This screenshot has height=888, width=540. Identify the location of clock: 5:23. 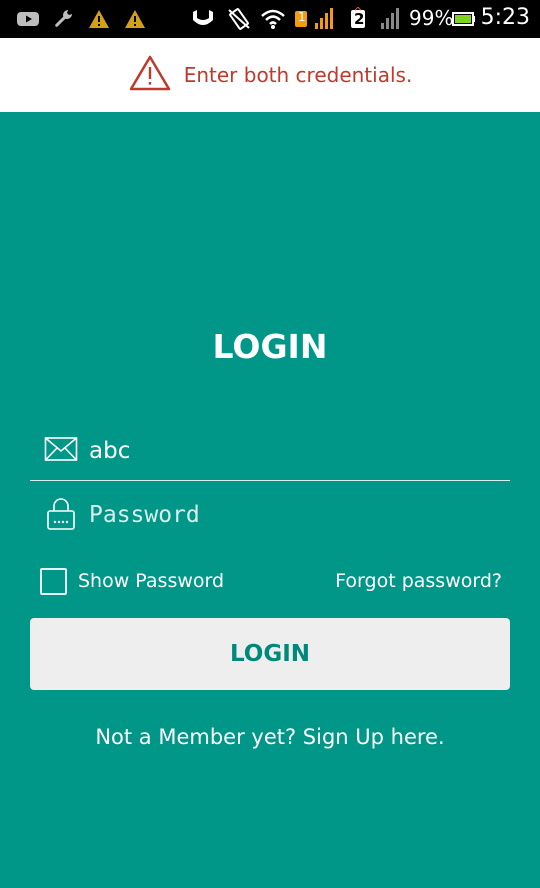
(505, 17).